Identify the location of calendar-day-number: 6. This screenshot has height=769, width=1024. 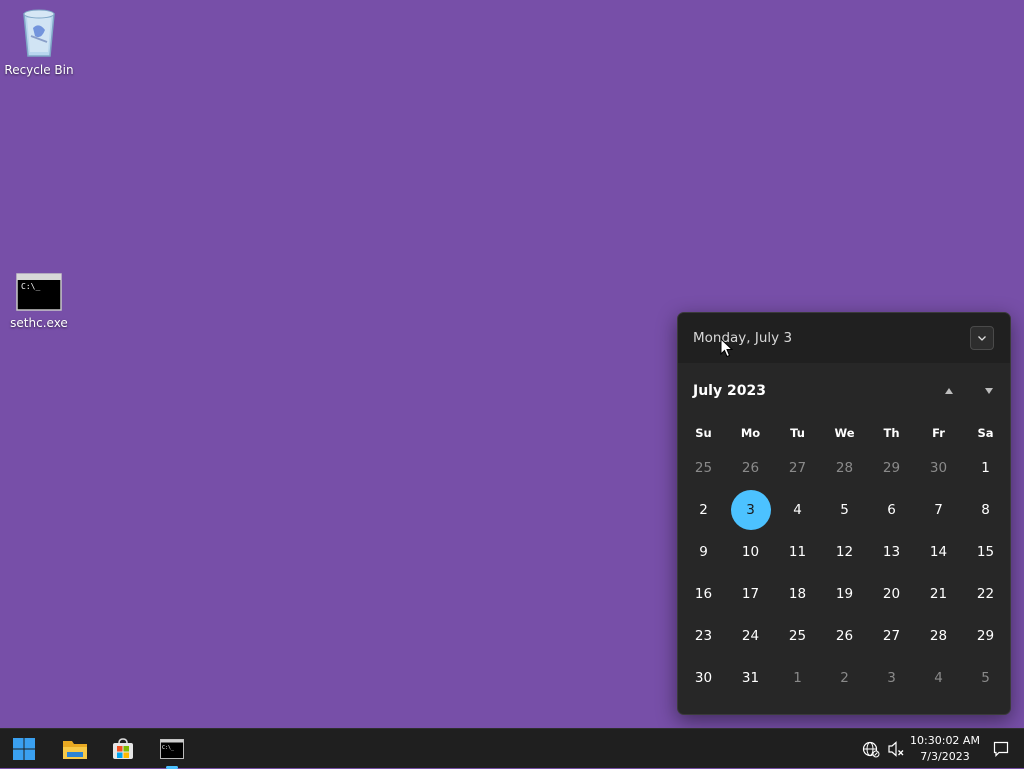
(891, 510).